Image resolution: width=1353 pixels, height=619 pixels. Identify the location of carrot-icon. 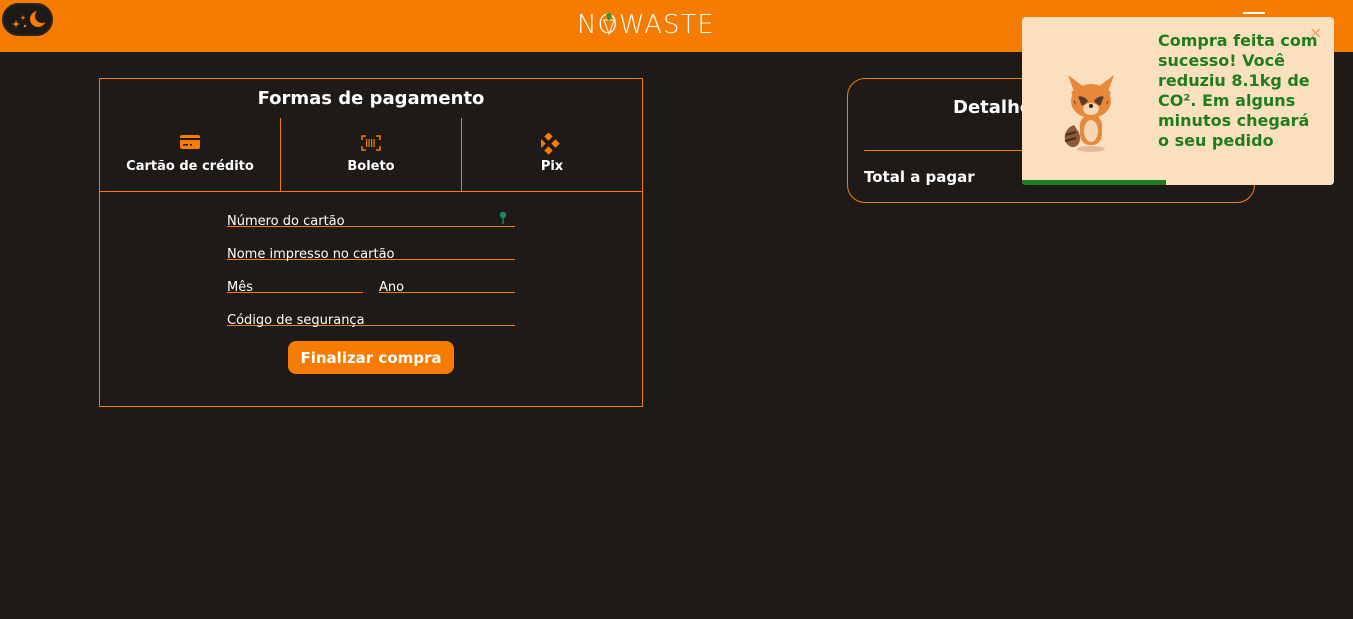
(609, 24).